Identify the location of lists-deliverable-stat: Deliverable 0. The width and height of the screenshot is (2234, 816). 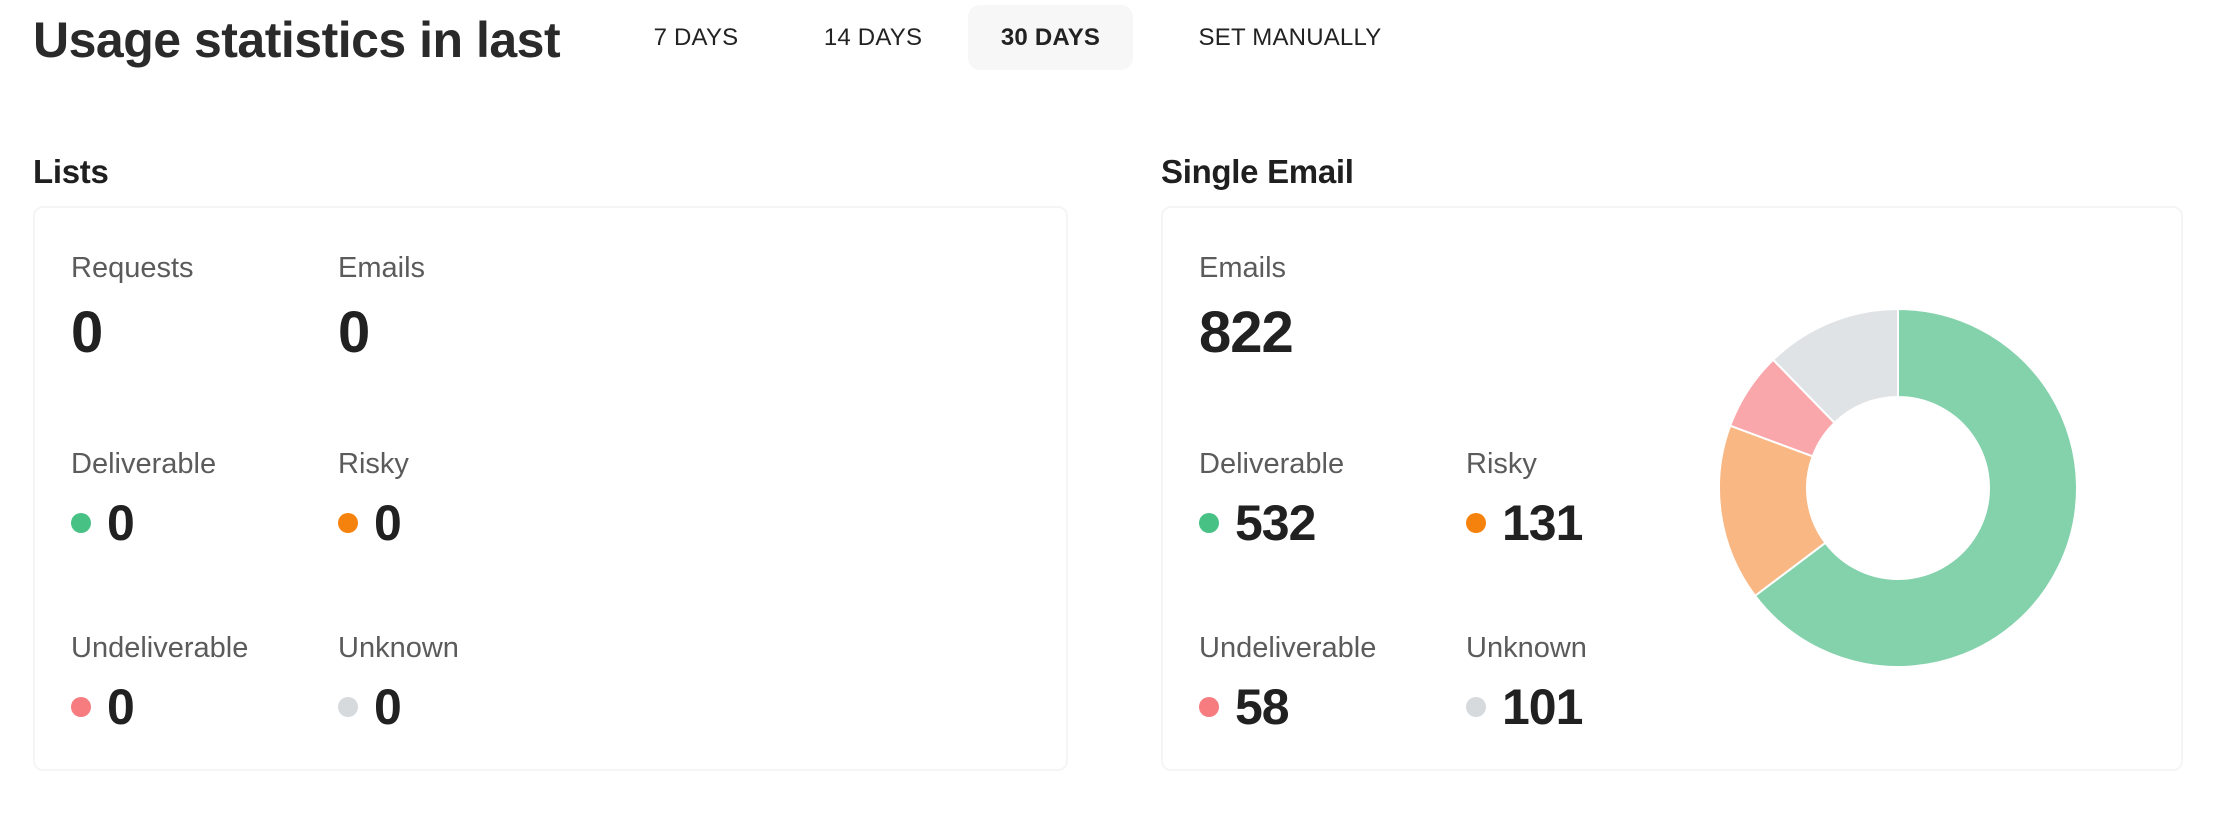
(143, 501).